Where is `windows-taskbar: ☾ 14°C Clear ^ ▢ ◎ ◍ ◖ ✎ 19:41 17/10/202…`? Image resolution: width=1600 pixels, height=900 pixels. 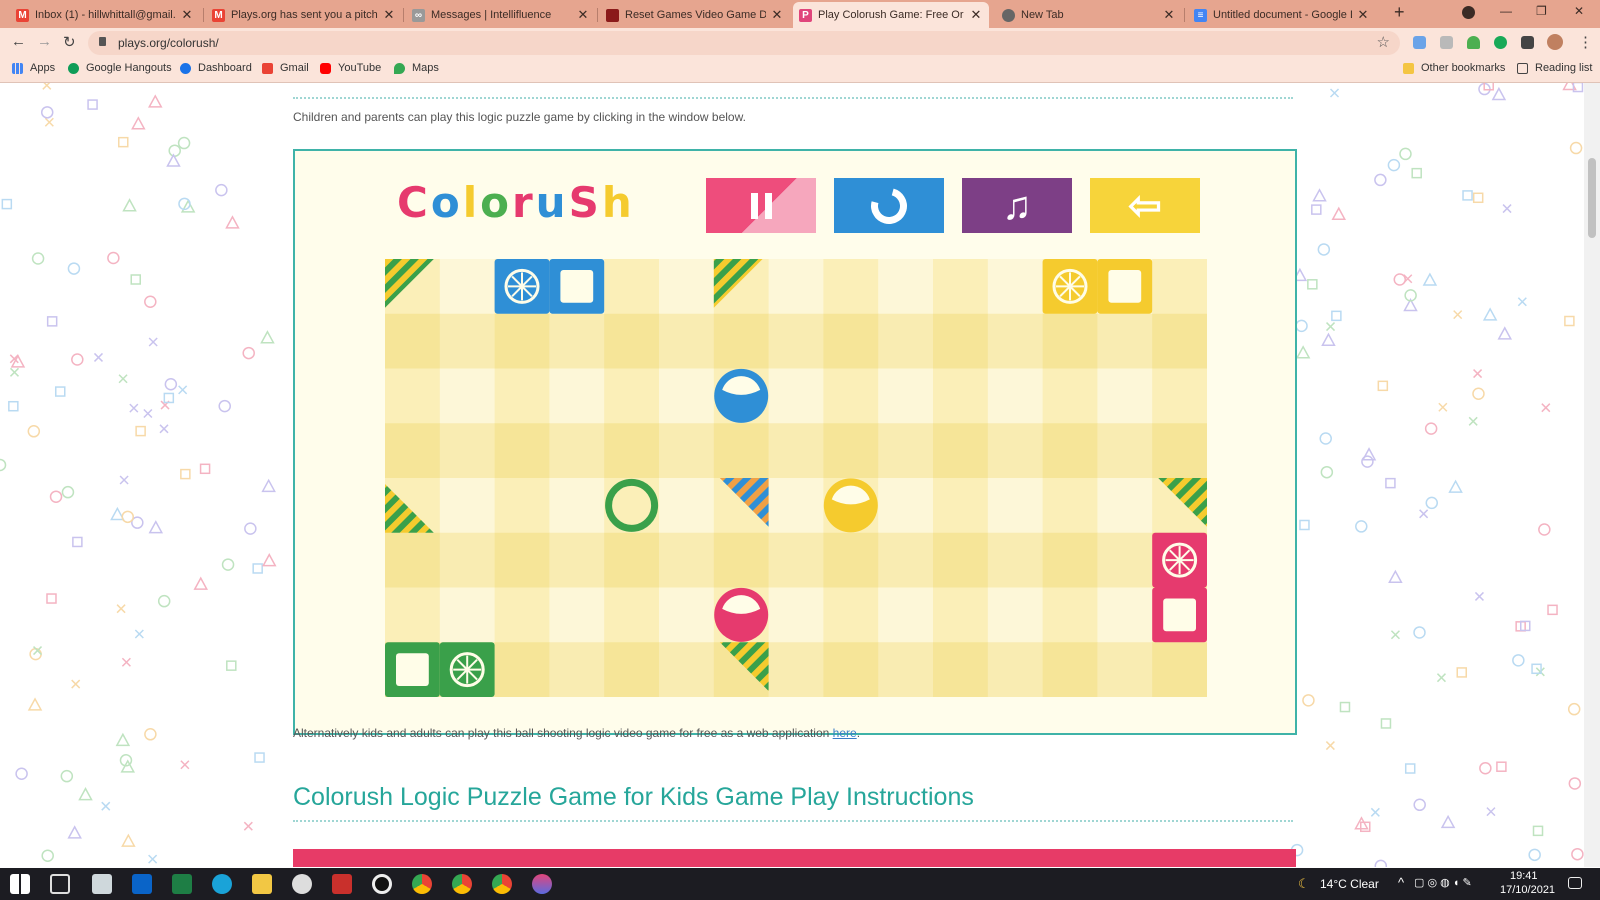
windows-taskbar: ☾ 14°C Clear ^ ▢ ◎ ◍ ◖ ✎ 19:41 17/10/202… is located at coordinates (800, 884).